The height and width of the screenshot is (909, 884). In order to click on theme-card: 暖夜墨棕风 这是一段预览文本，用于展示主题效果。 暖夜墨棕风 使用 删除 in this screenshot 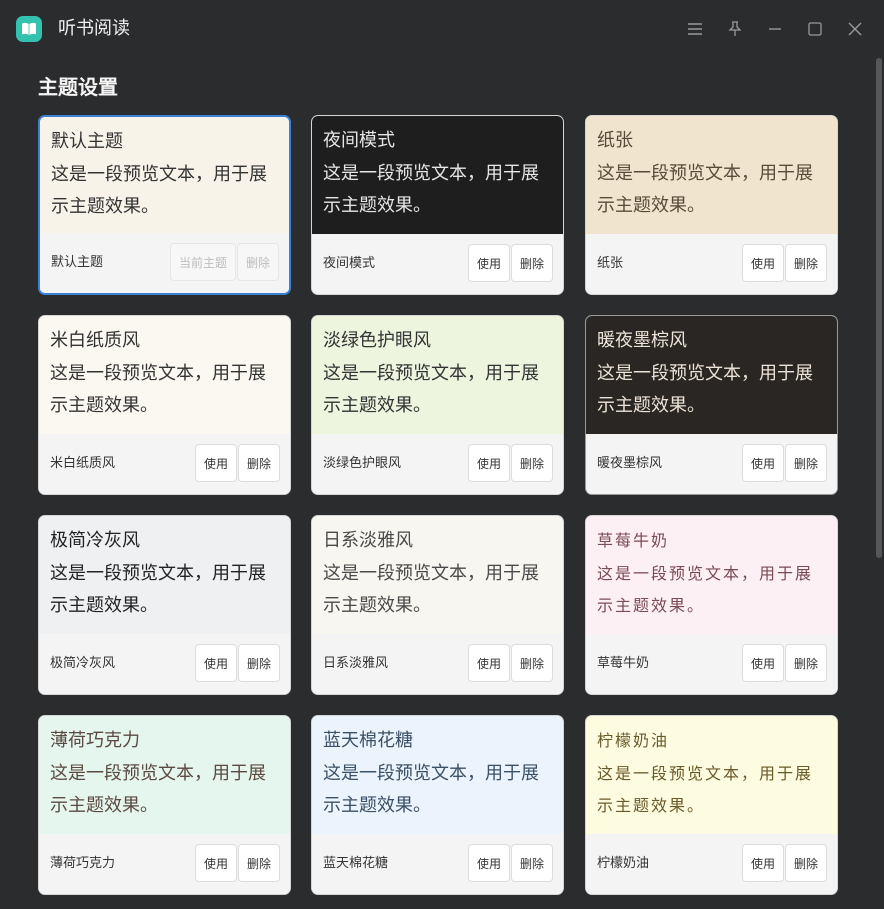, I will do `click(711, 405)`.